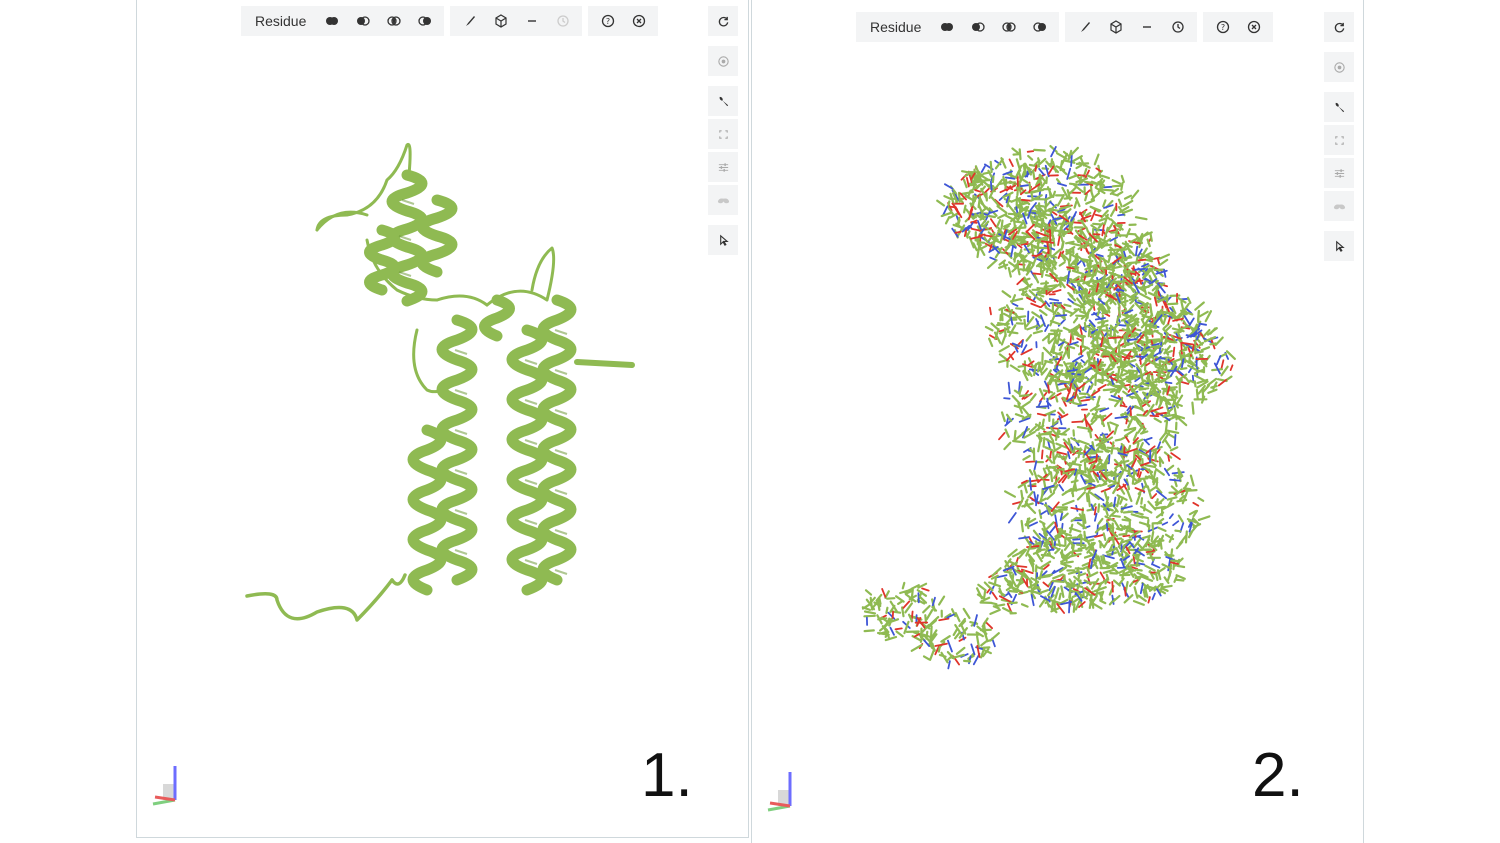 This screenshot has width=1500, height=843. What do you see at coordinates (1065, 27) in the screenshot?
I see `structure-toolbar: Residue ?` at bounding box center [1065, 27].